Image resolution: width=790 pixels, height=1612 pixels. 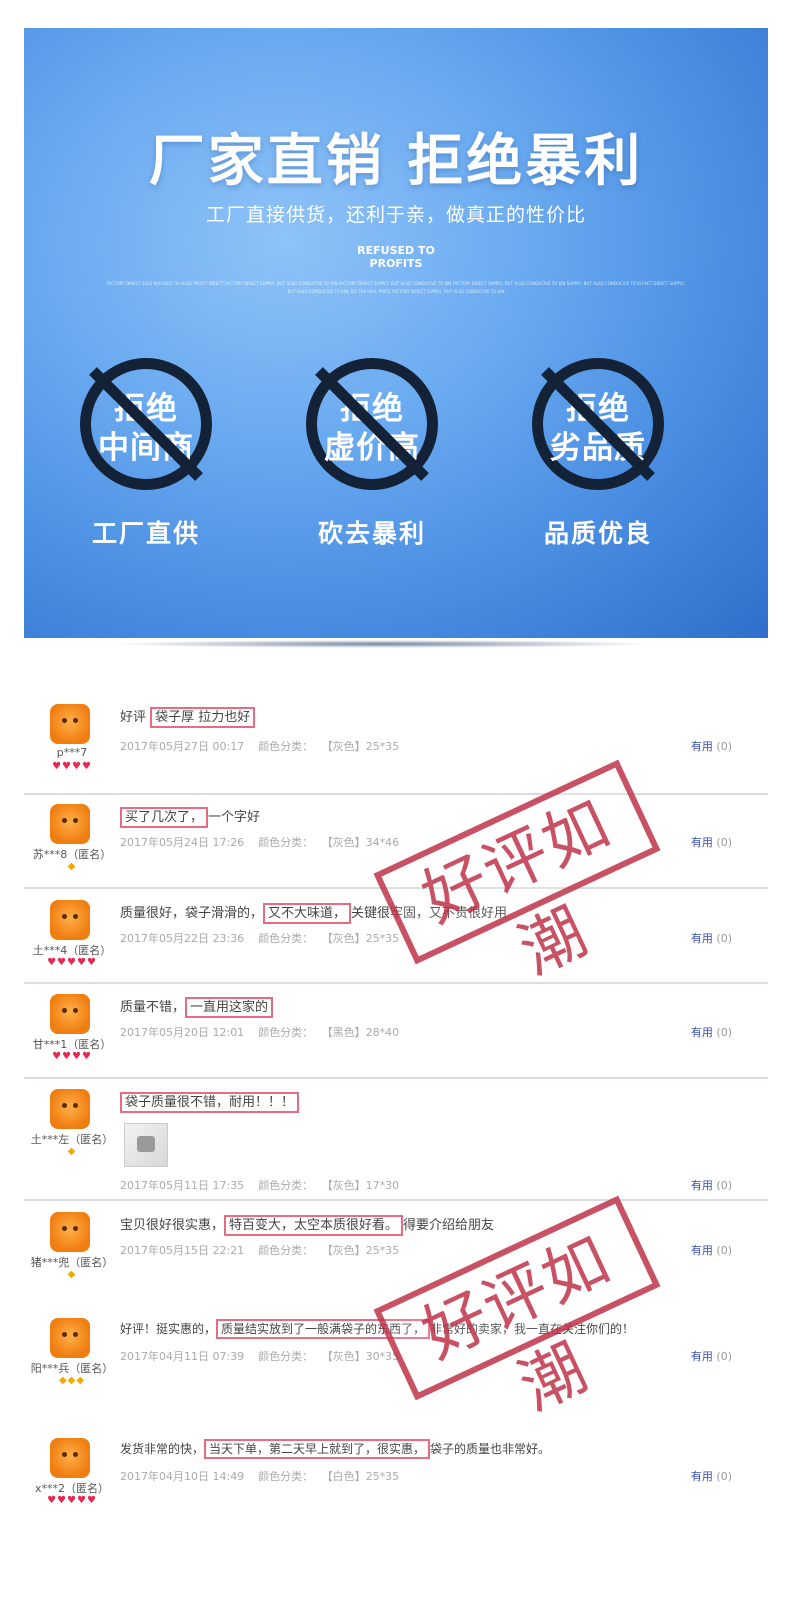 I want to click on review-meta: 2017年05月24日 17:26 颜色分类： 【灰色】34*46, so click(x=266, y=842).